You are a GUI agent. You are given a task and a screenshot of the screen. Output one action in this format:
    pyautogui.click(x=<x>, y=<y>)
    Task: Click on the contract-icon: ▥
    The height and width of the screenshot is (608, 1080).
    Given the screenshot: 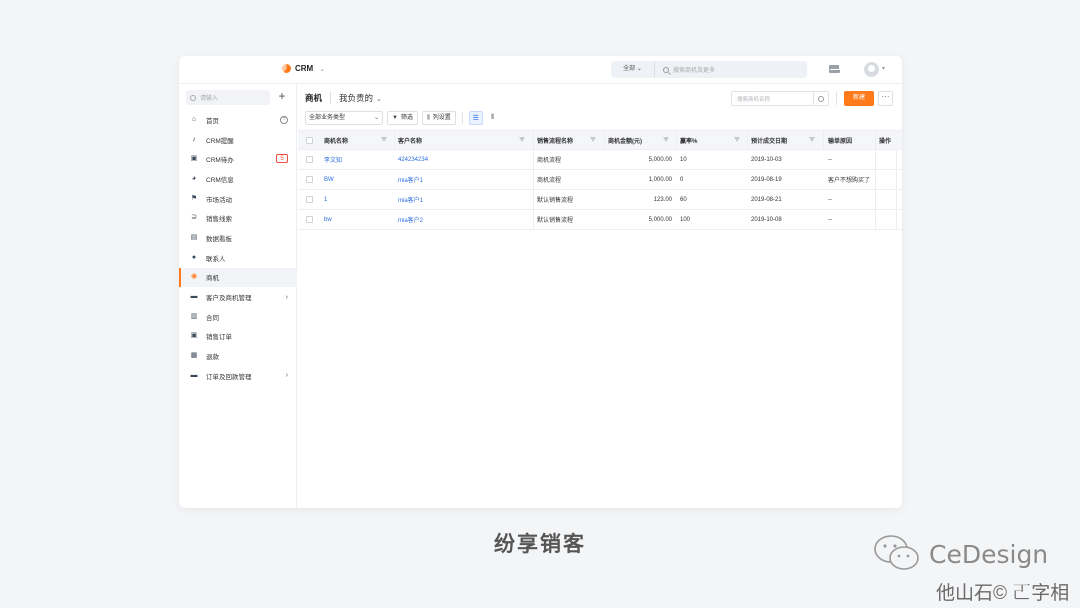 What is the action you would take?
    pyautogui.click(x=194, y=316)
    